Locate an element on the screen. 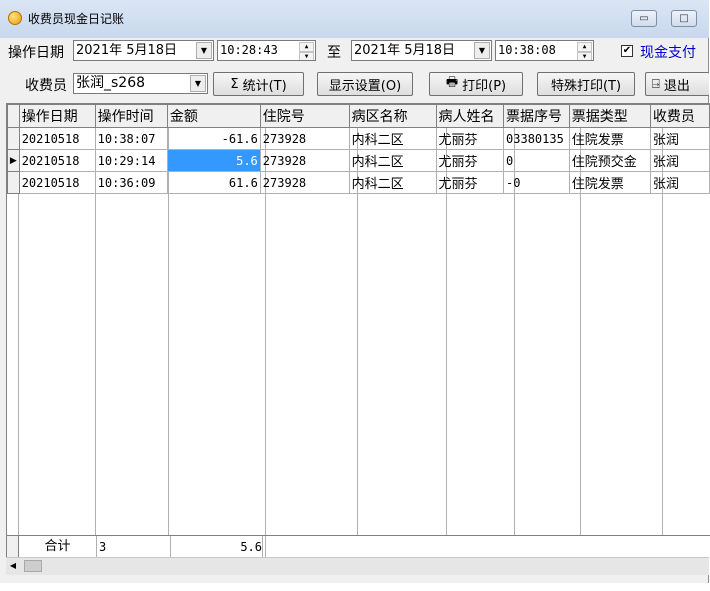  column-header: 病区名称 is located at coordinates (392, 116).